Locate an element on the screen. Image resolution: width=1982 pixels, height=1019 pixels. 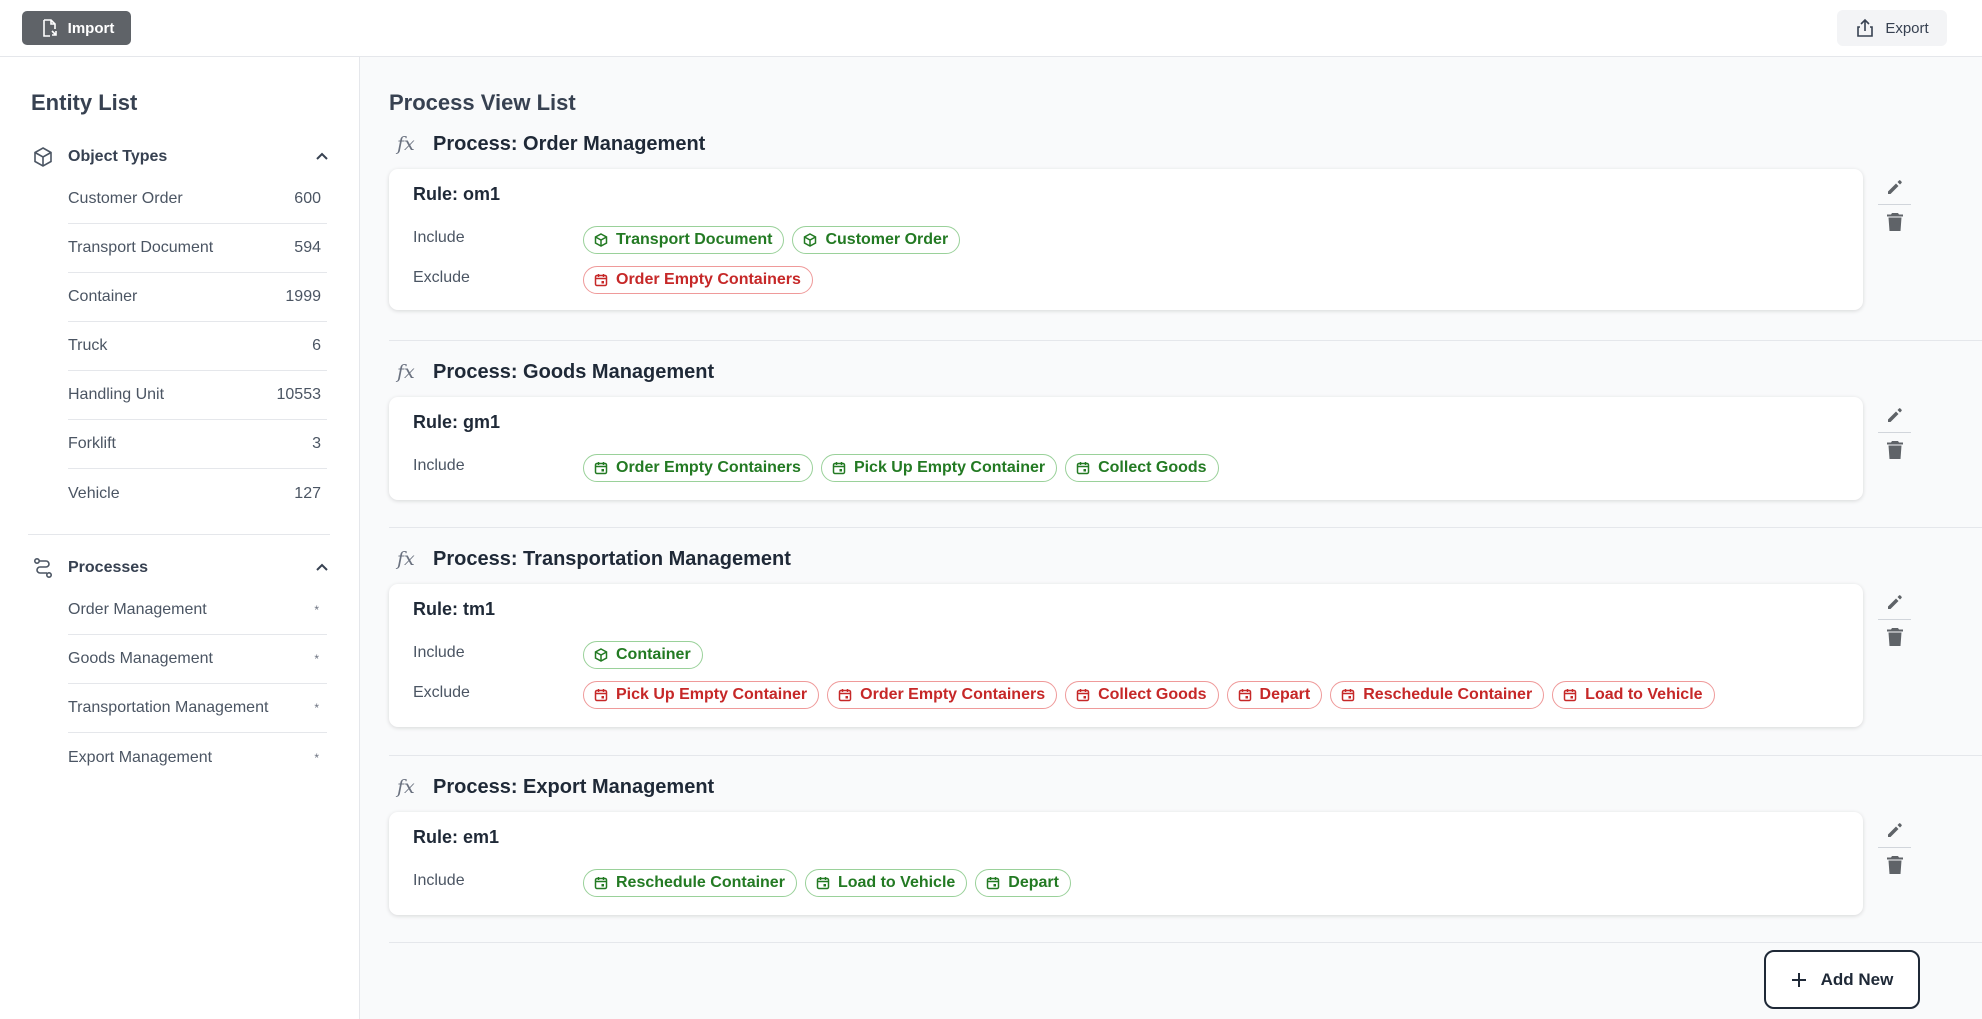
object-type-item: Handling Unit 10553 is located at coordinates (197, 395).